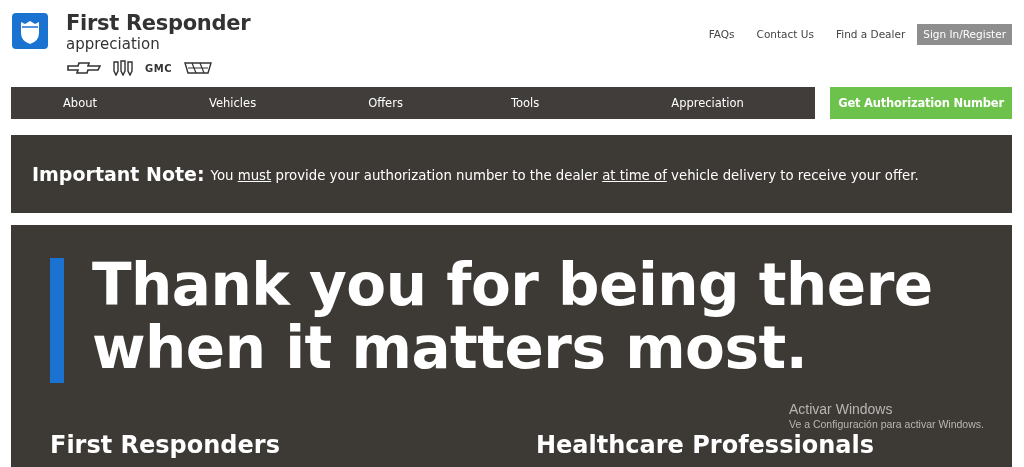 Image resolution: width=1024 pixels, height=467 pixels. I want to click on activation-title: Activar Windows, so click(841, 409).